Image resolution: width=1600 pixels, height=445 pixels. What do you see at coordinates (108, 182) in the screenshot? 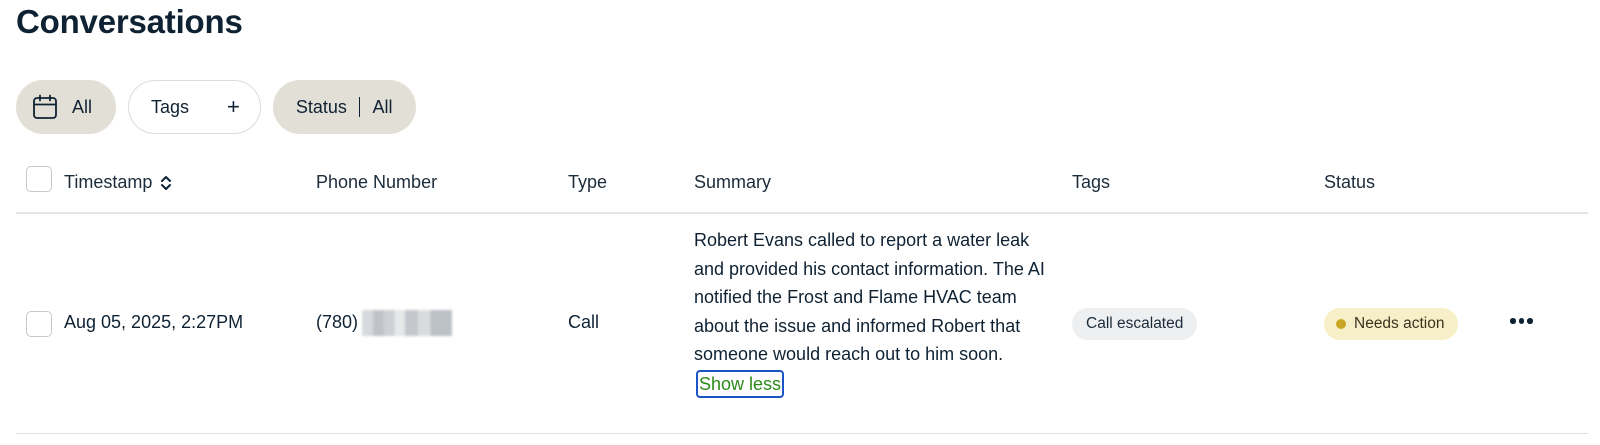
I see `column-header-timestamp-label: Timestamp` at bounding box center [108, 182].